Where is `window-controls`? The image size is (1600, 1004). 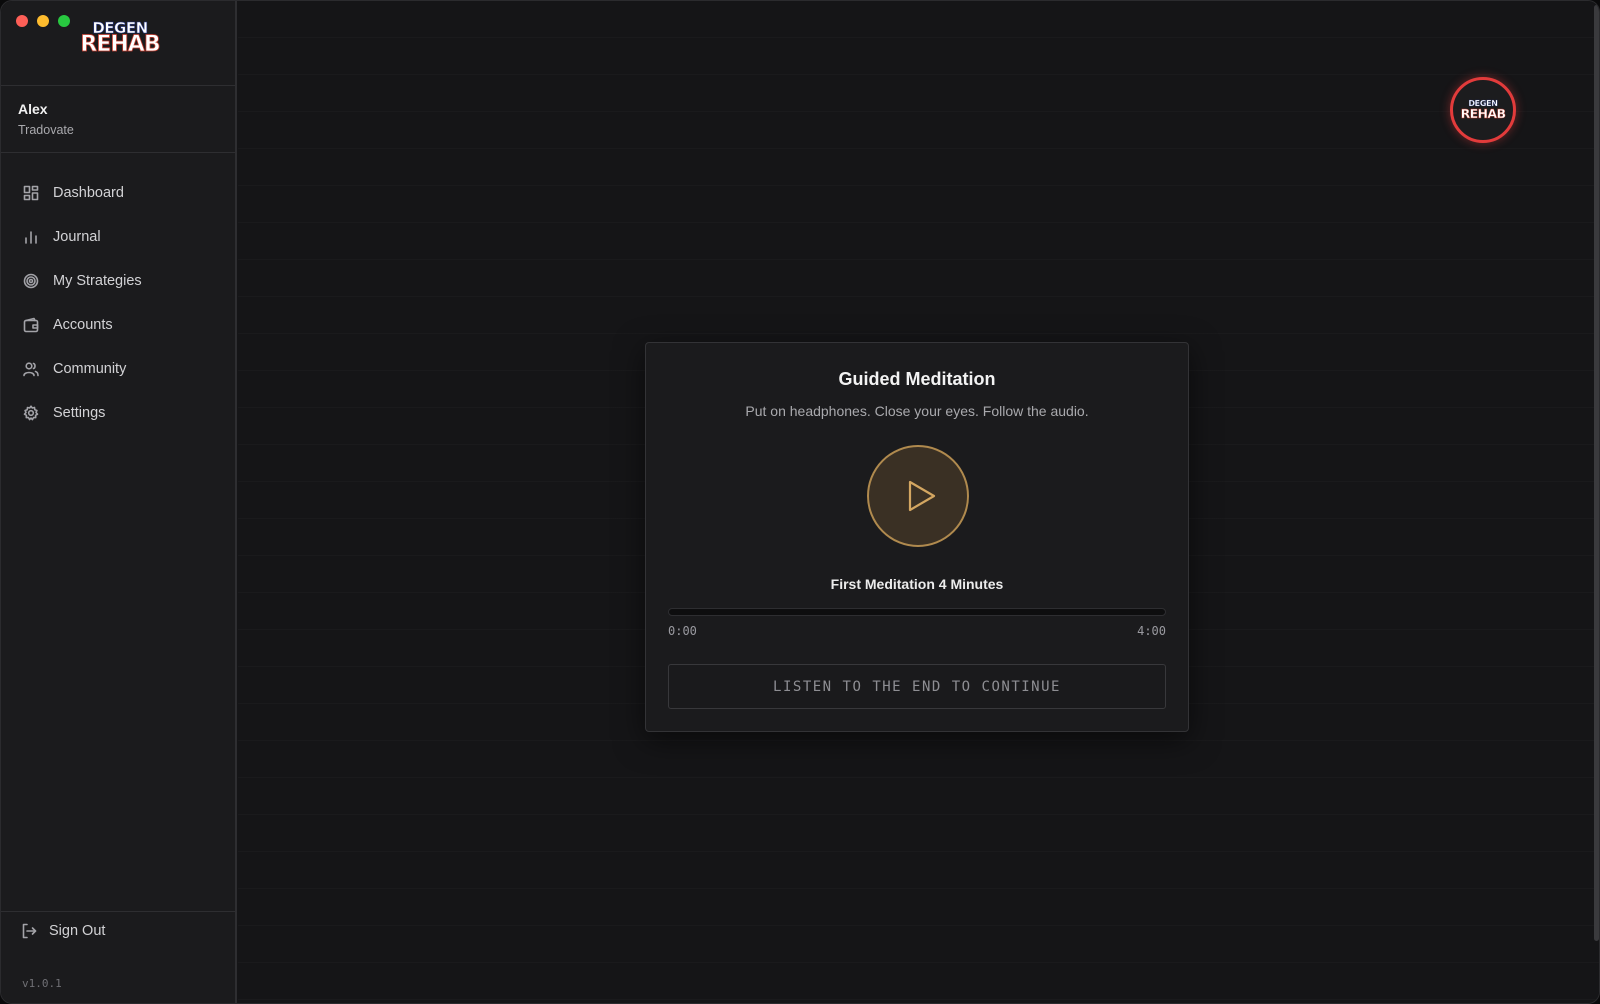
window-controls is located at coordinates (43, 21).